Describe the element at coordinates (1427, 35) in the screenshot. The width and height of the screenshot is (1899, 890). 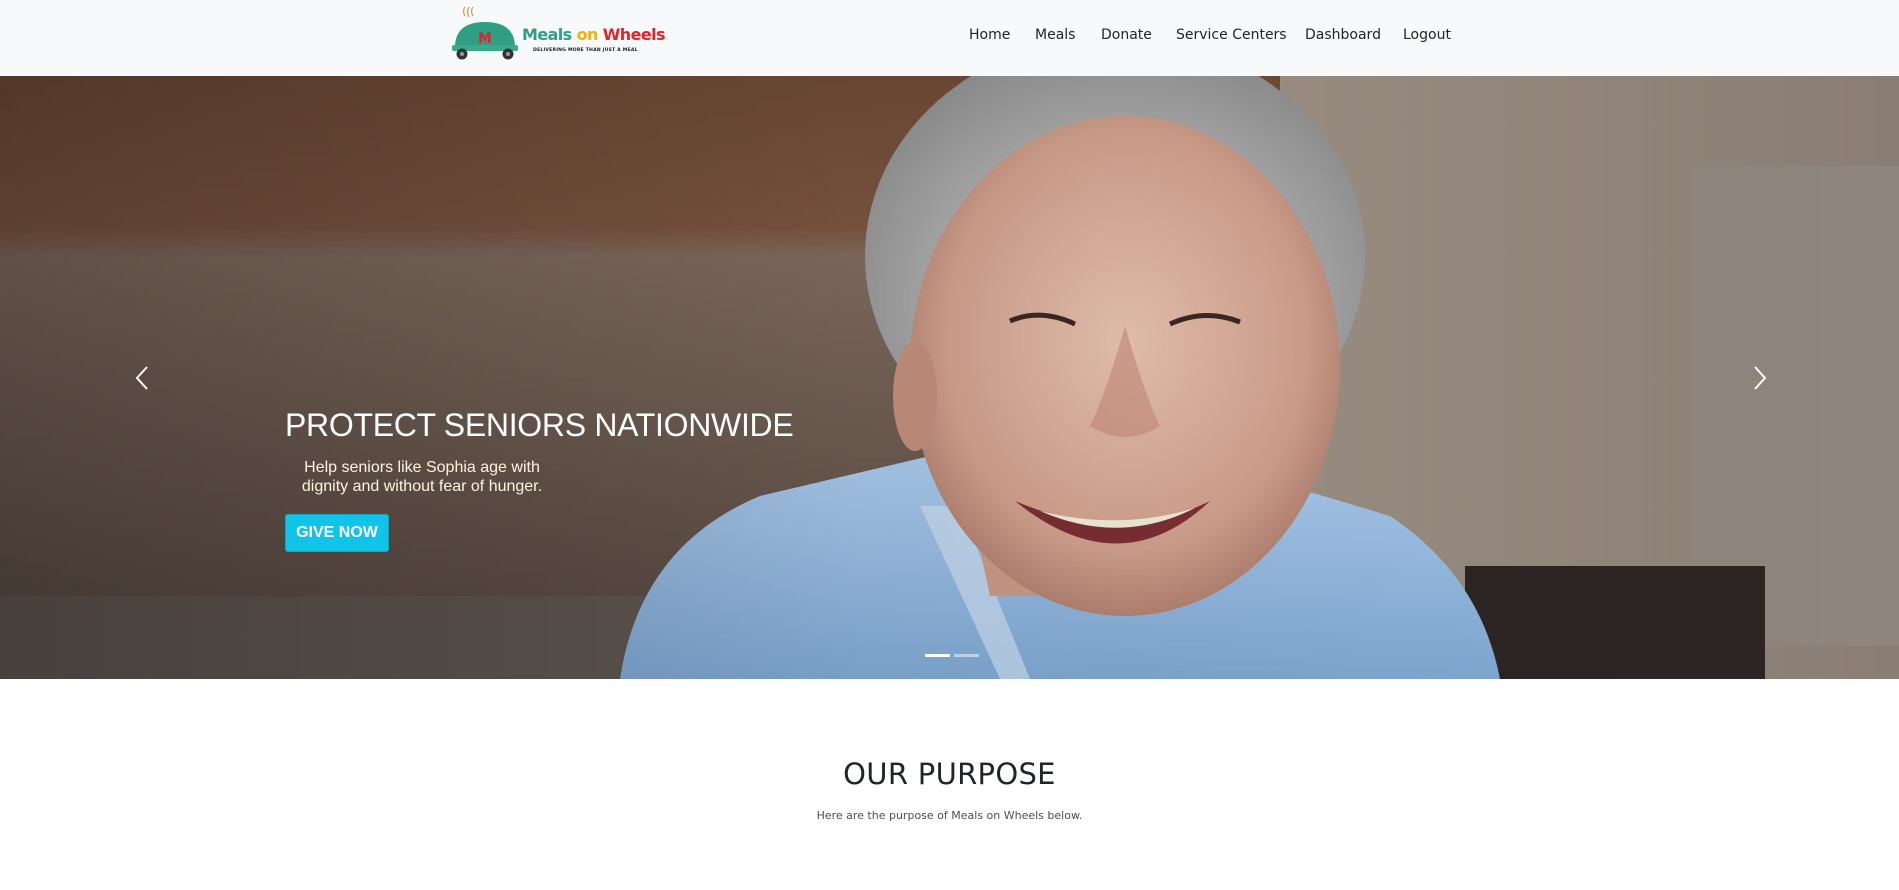
I see `nav-link-logout: Logout` at that location.